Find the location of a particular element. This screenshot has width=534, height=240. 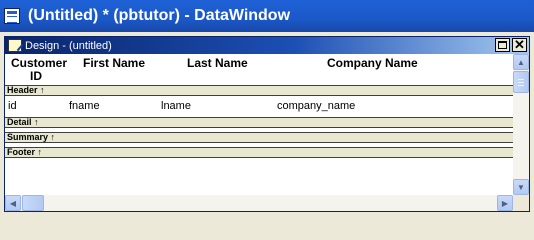

datawindow-app-icon is located at coordinates (12, 16).